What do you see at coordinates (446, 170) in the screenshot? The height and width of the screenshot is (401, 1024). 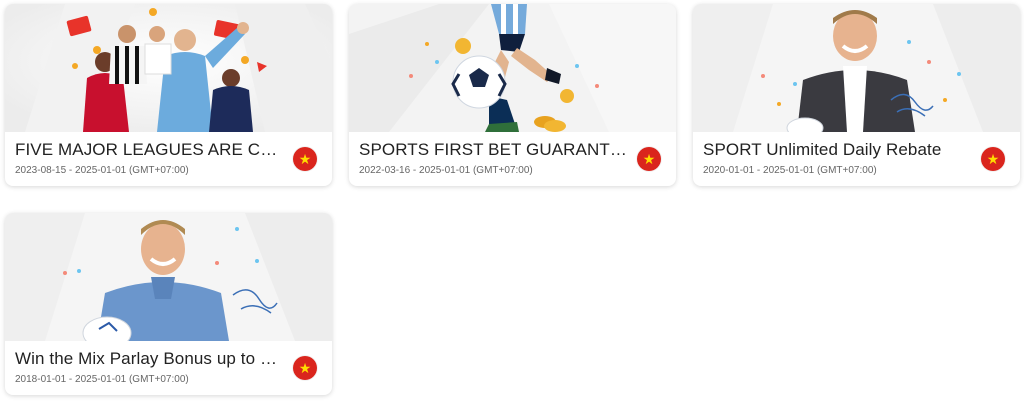 I see `promotion-date-range: 2022-03-16 - 2025-01-01 (GMT+07:00)` at bounding box center [446, 170].